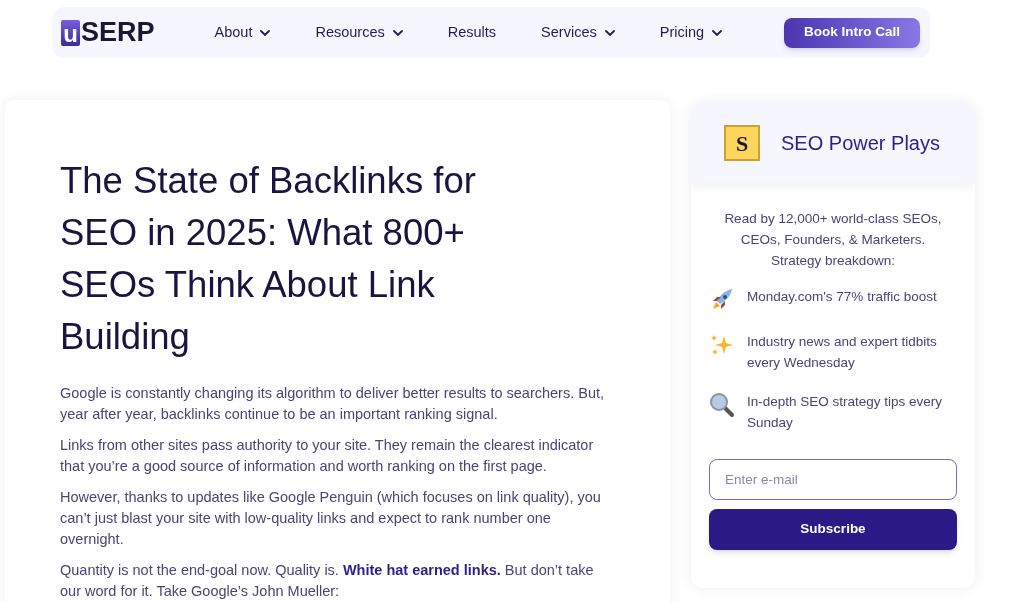 Image resolution: width=1024 pixels, height=602 pixels. Describe the element at coordinates (722, 405) in the screenshot. I see `magnifier-icon` at that location.